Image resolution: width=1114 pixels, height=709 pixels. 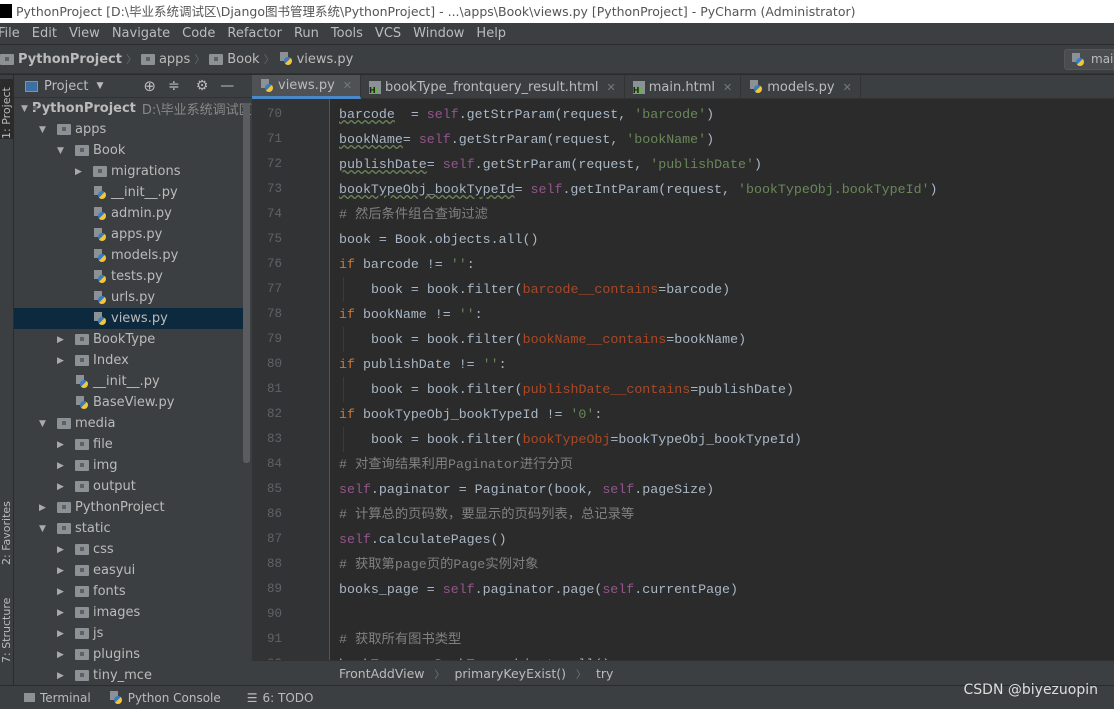 What do you see at coordinates (44, 33) in the screenshot?
I see `menu-edit: Edit` at bounding box center [44, 33].